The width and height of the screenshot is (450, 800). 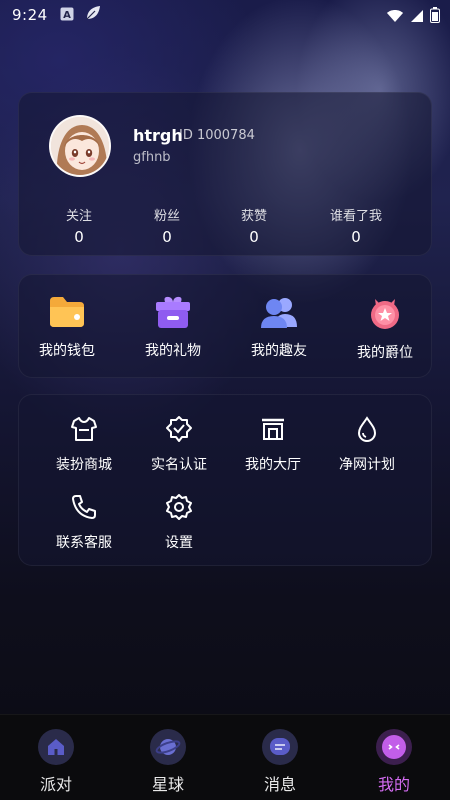 I want to click on assets-card: 我的钱包 我的礼物 我的趣友 我的爵位, so click(x=225, y=326).